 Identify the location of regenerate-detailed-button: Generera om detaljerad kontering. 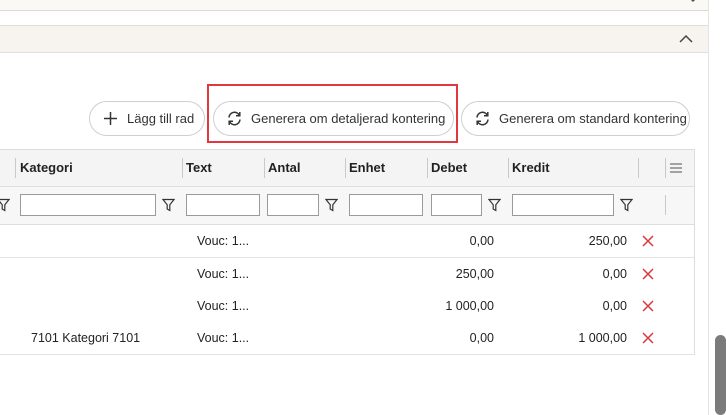
(333, 118).